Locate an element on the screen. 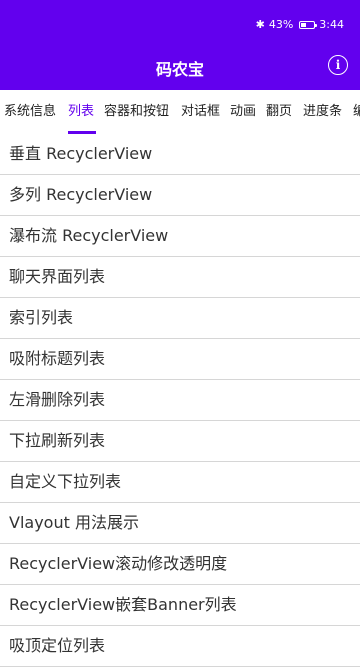 The width and height of the screenshot is (360, 667). tab-3: 对话框 is located at coordinates (200, 112).